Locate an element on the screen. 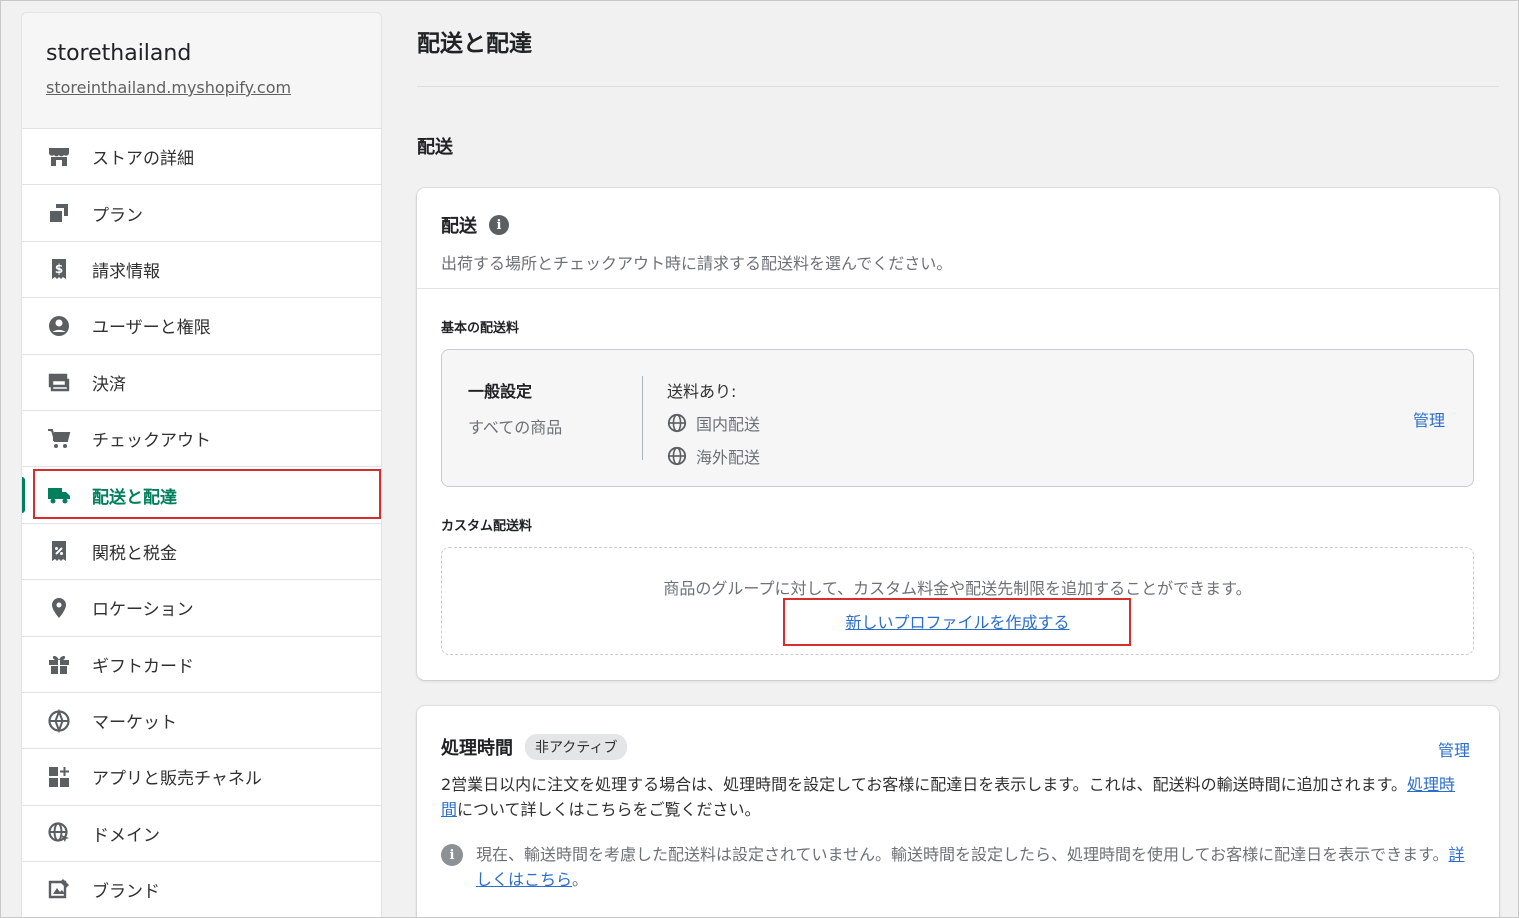 This screenshot has width=1519, height=918. sidebar-item: ユーザーと権限 is located at coordinates (201, 326).